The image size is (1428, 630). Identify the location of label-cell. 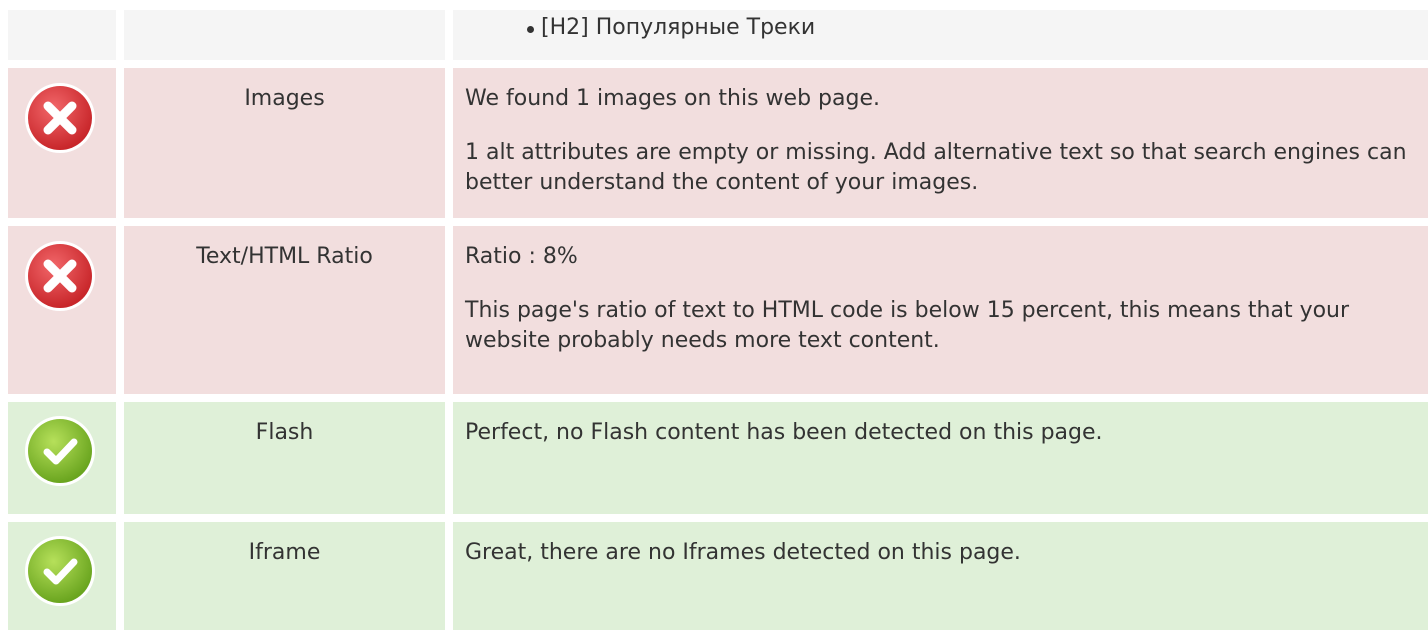
(284, 35).